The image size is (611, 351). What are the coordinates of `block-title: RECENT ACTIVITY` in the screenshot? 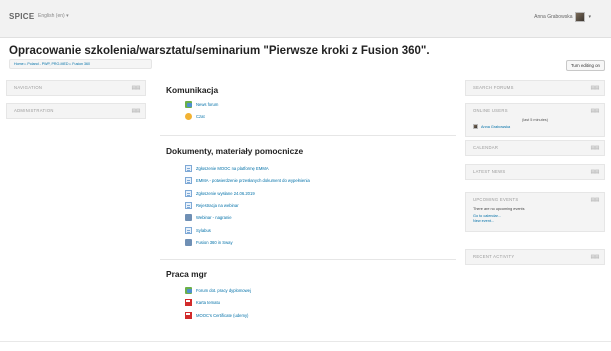 It's located at (494, 256).